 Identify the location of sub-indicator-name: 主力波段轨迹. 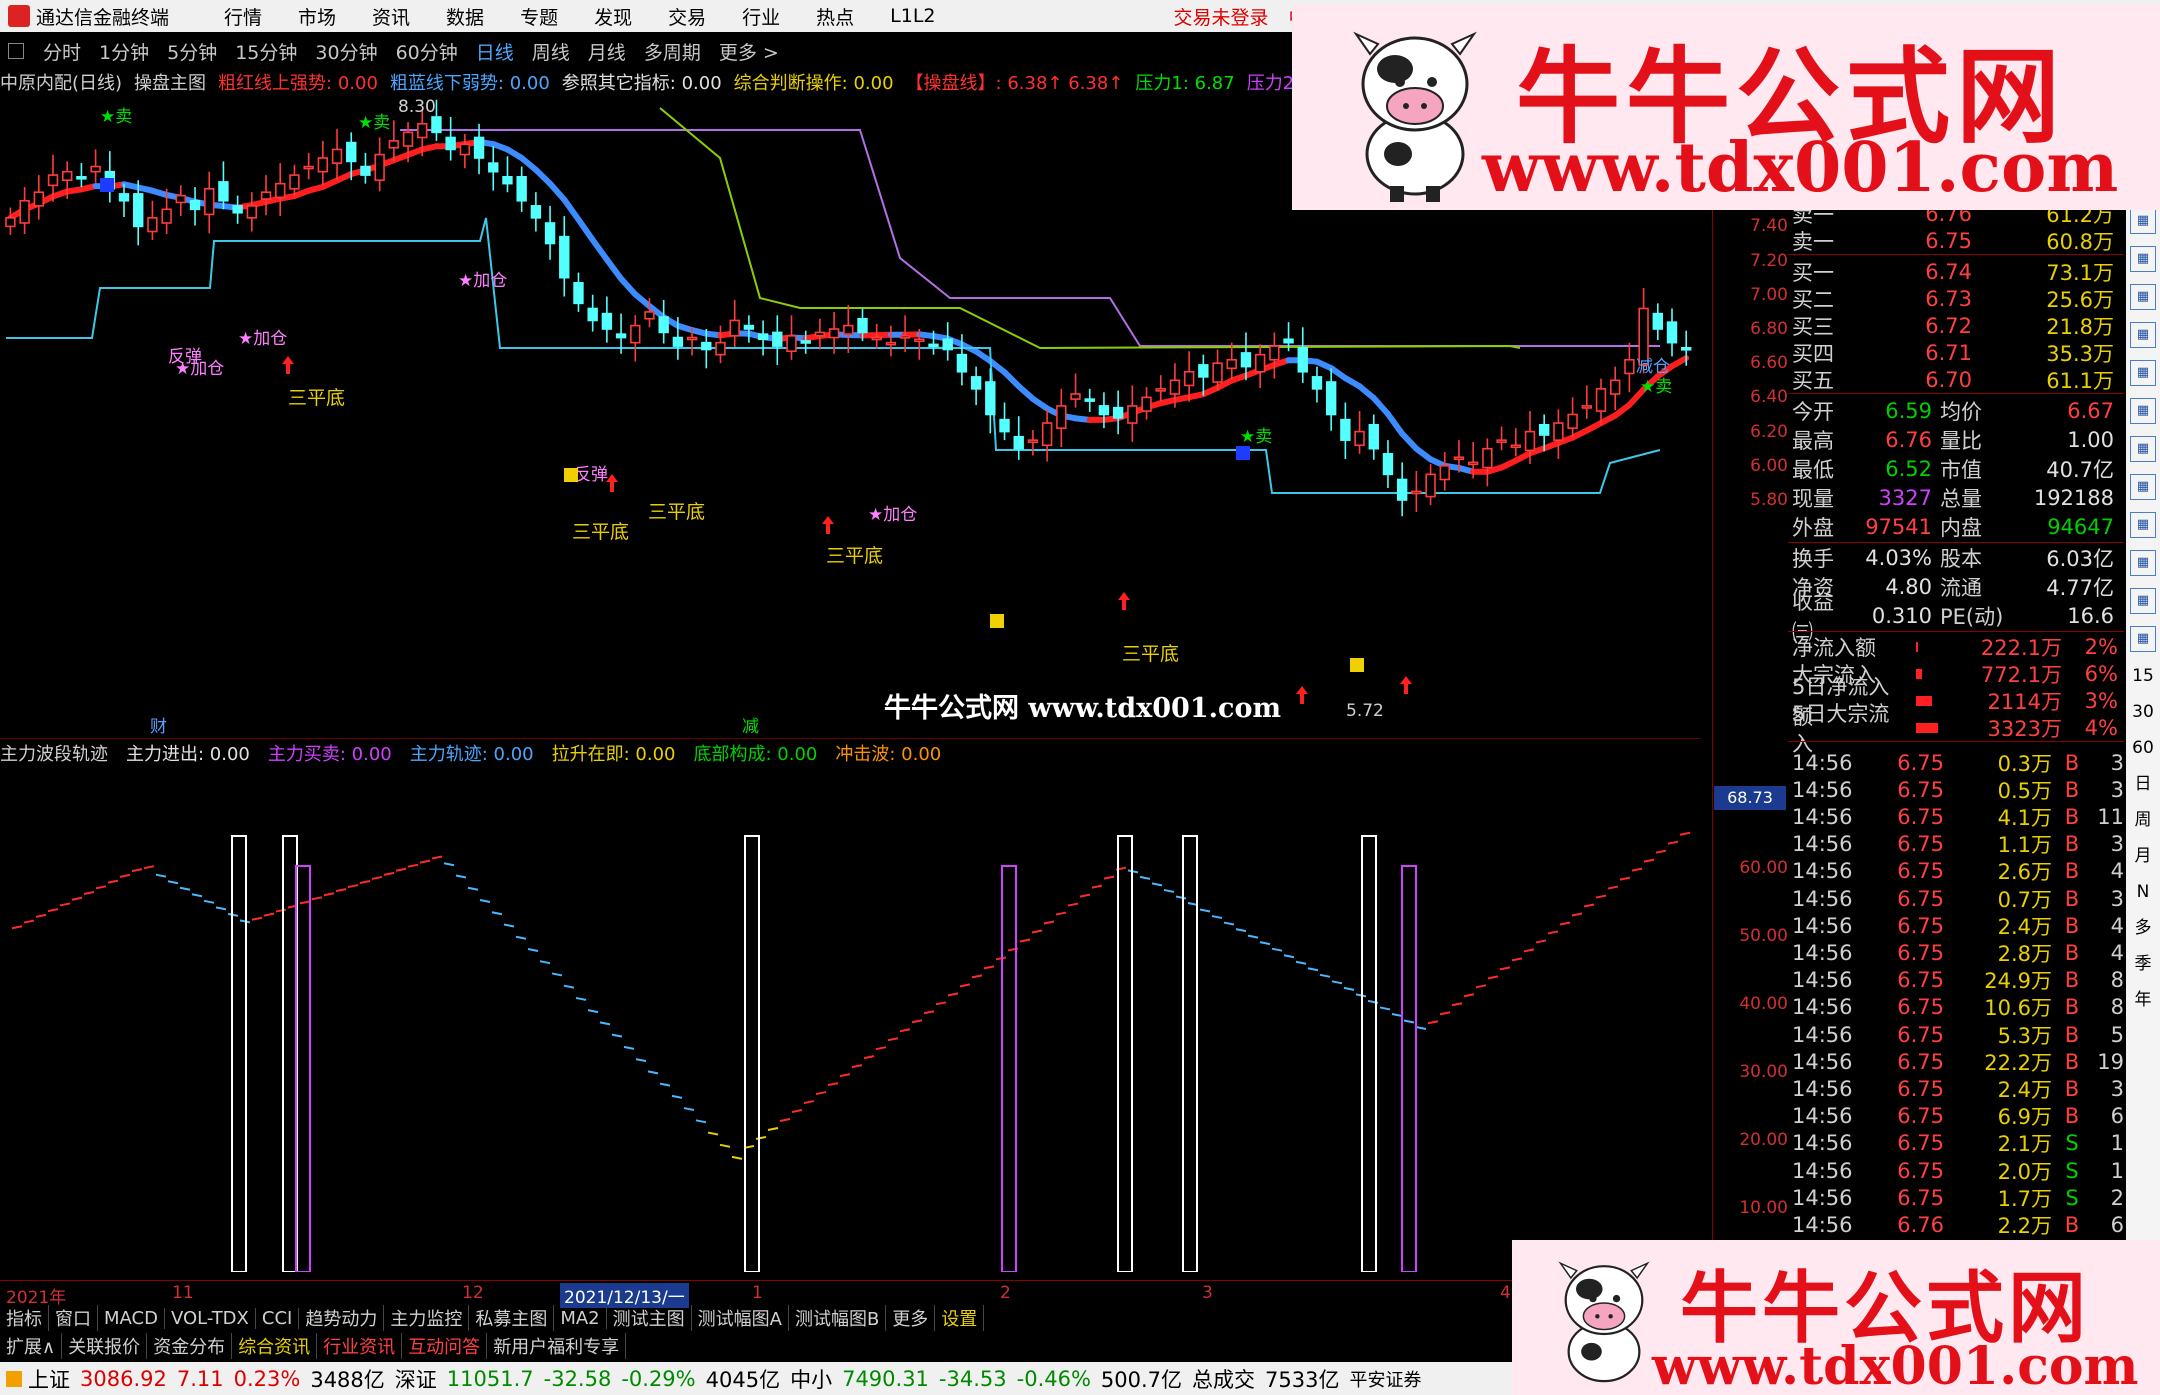
(54, 753).